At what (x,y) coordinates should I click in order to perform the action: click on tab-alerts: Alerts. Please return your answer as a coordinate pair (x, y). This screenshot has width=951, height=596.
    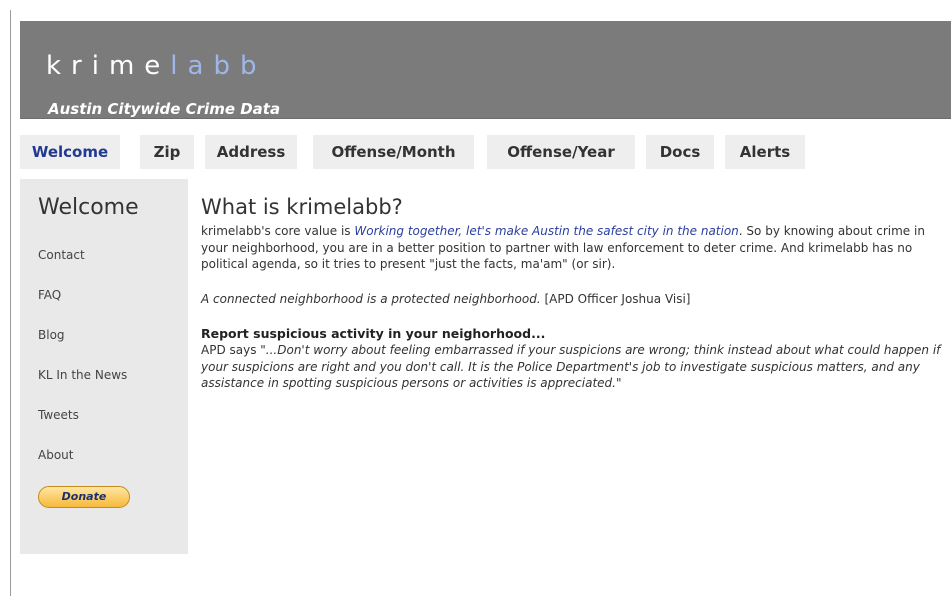
    Looking at the image, I should click on (765, 152).